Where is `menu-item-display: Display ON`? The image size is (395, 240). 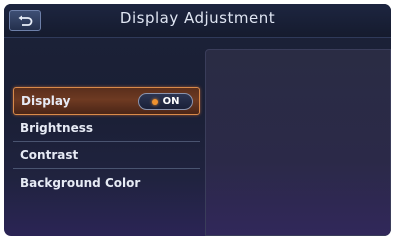 menu-item-display: Display ON is located at coordinates (106, 101).